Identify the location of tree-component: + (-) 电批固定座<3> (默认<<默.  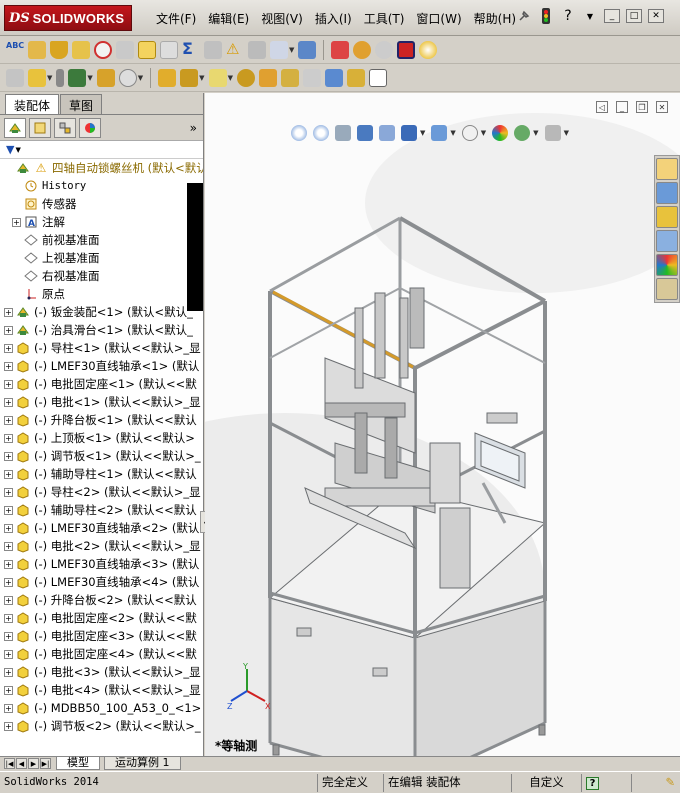
(101, 636).